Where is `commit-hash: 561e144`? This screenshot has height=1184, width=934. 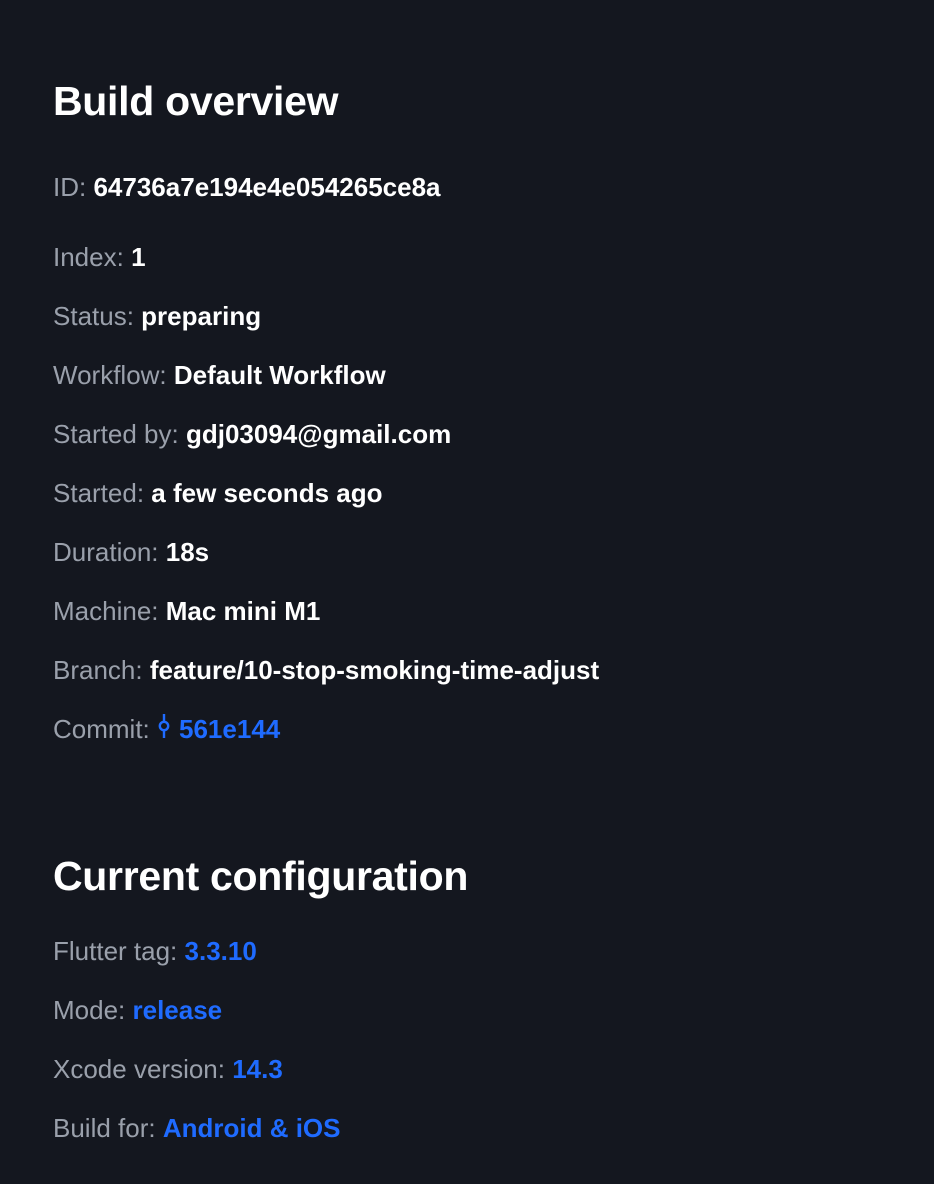 commit-hash: 561e144 is located at coordinates (230, 729).